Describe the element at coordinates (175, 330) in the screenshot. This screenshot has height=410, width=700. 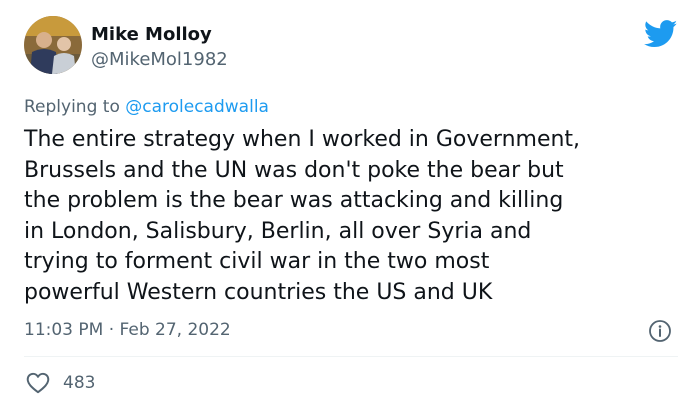
I see `tweet-date: Feb 27, 2022` at that location.